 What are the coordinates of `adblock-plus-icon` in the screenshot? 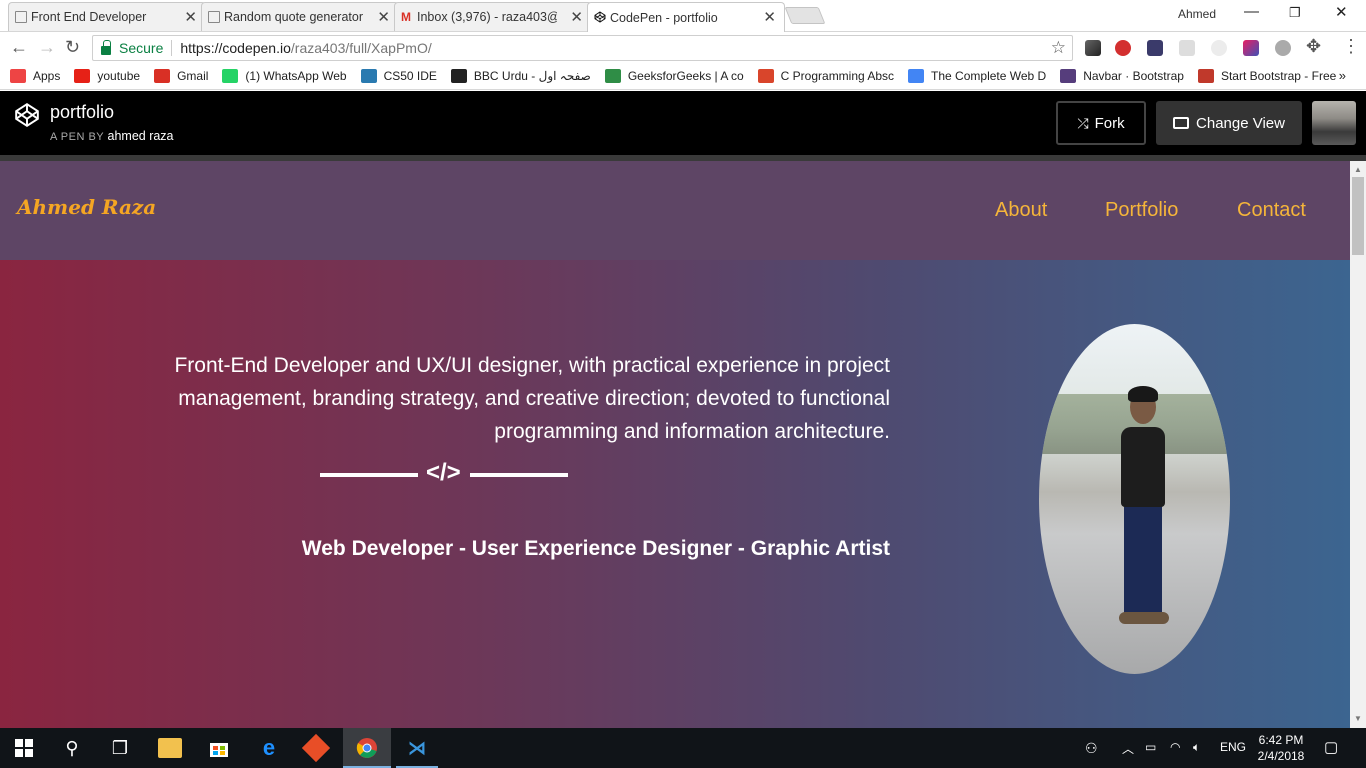 It's located at (1123, 48).